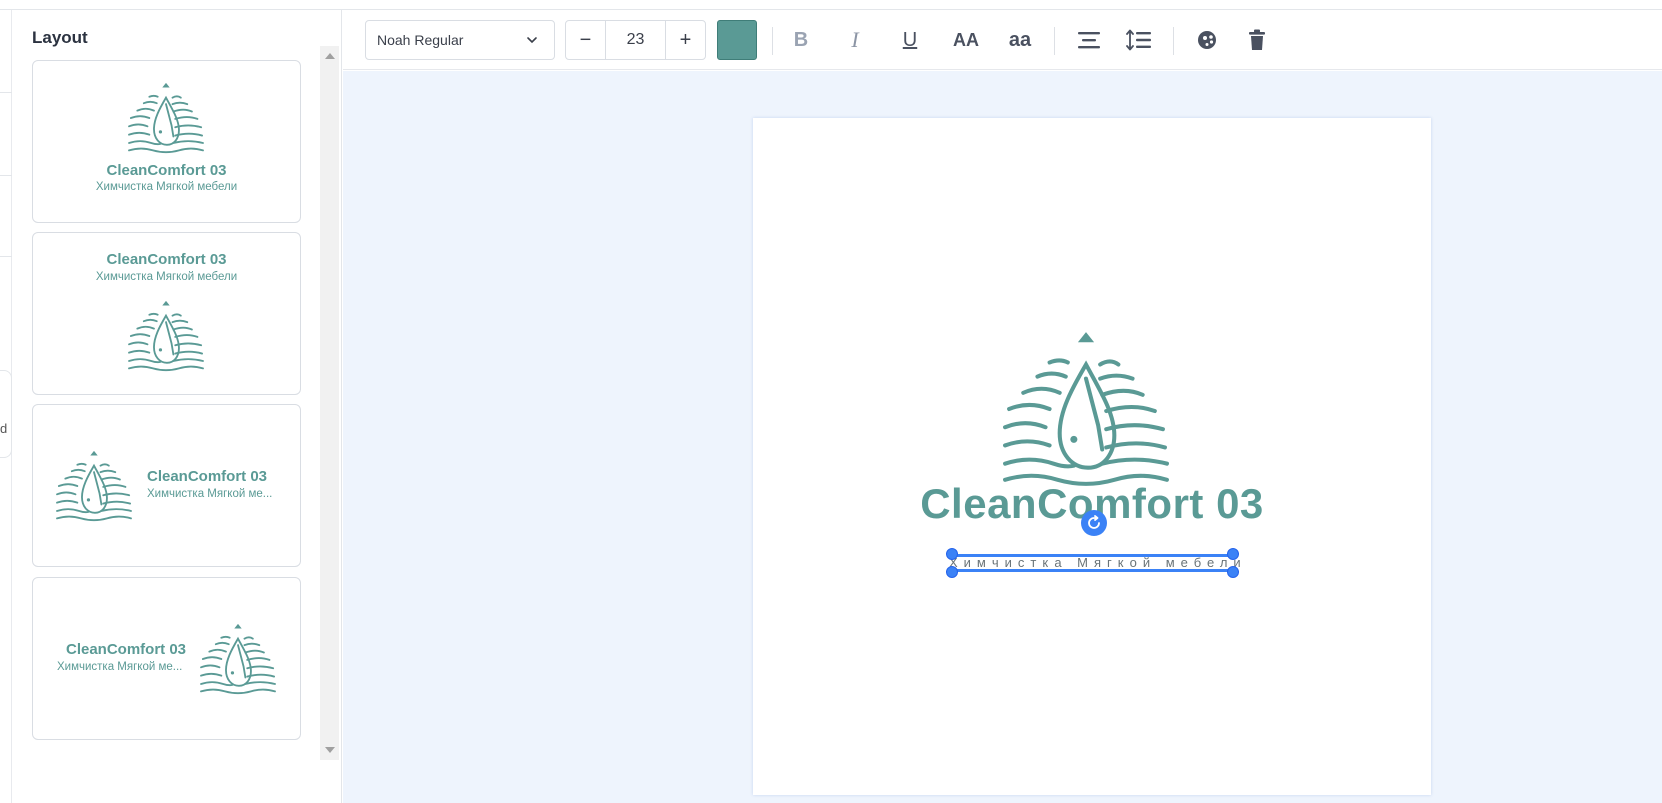  I want to click on align-center-button, so click(1089, 40).